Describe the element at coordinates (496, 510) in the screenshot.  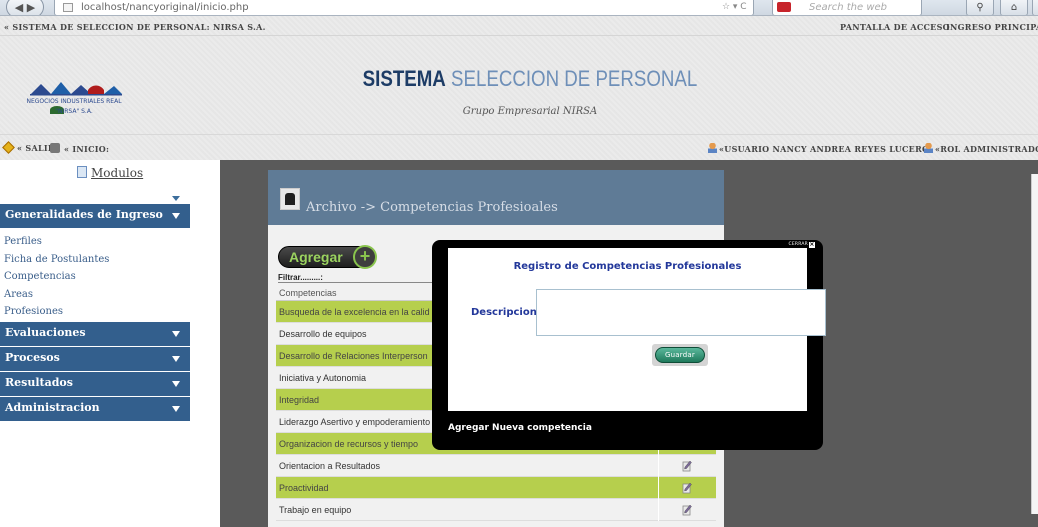
I see `table-row: Trabajo en equipo` at that location.